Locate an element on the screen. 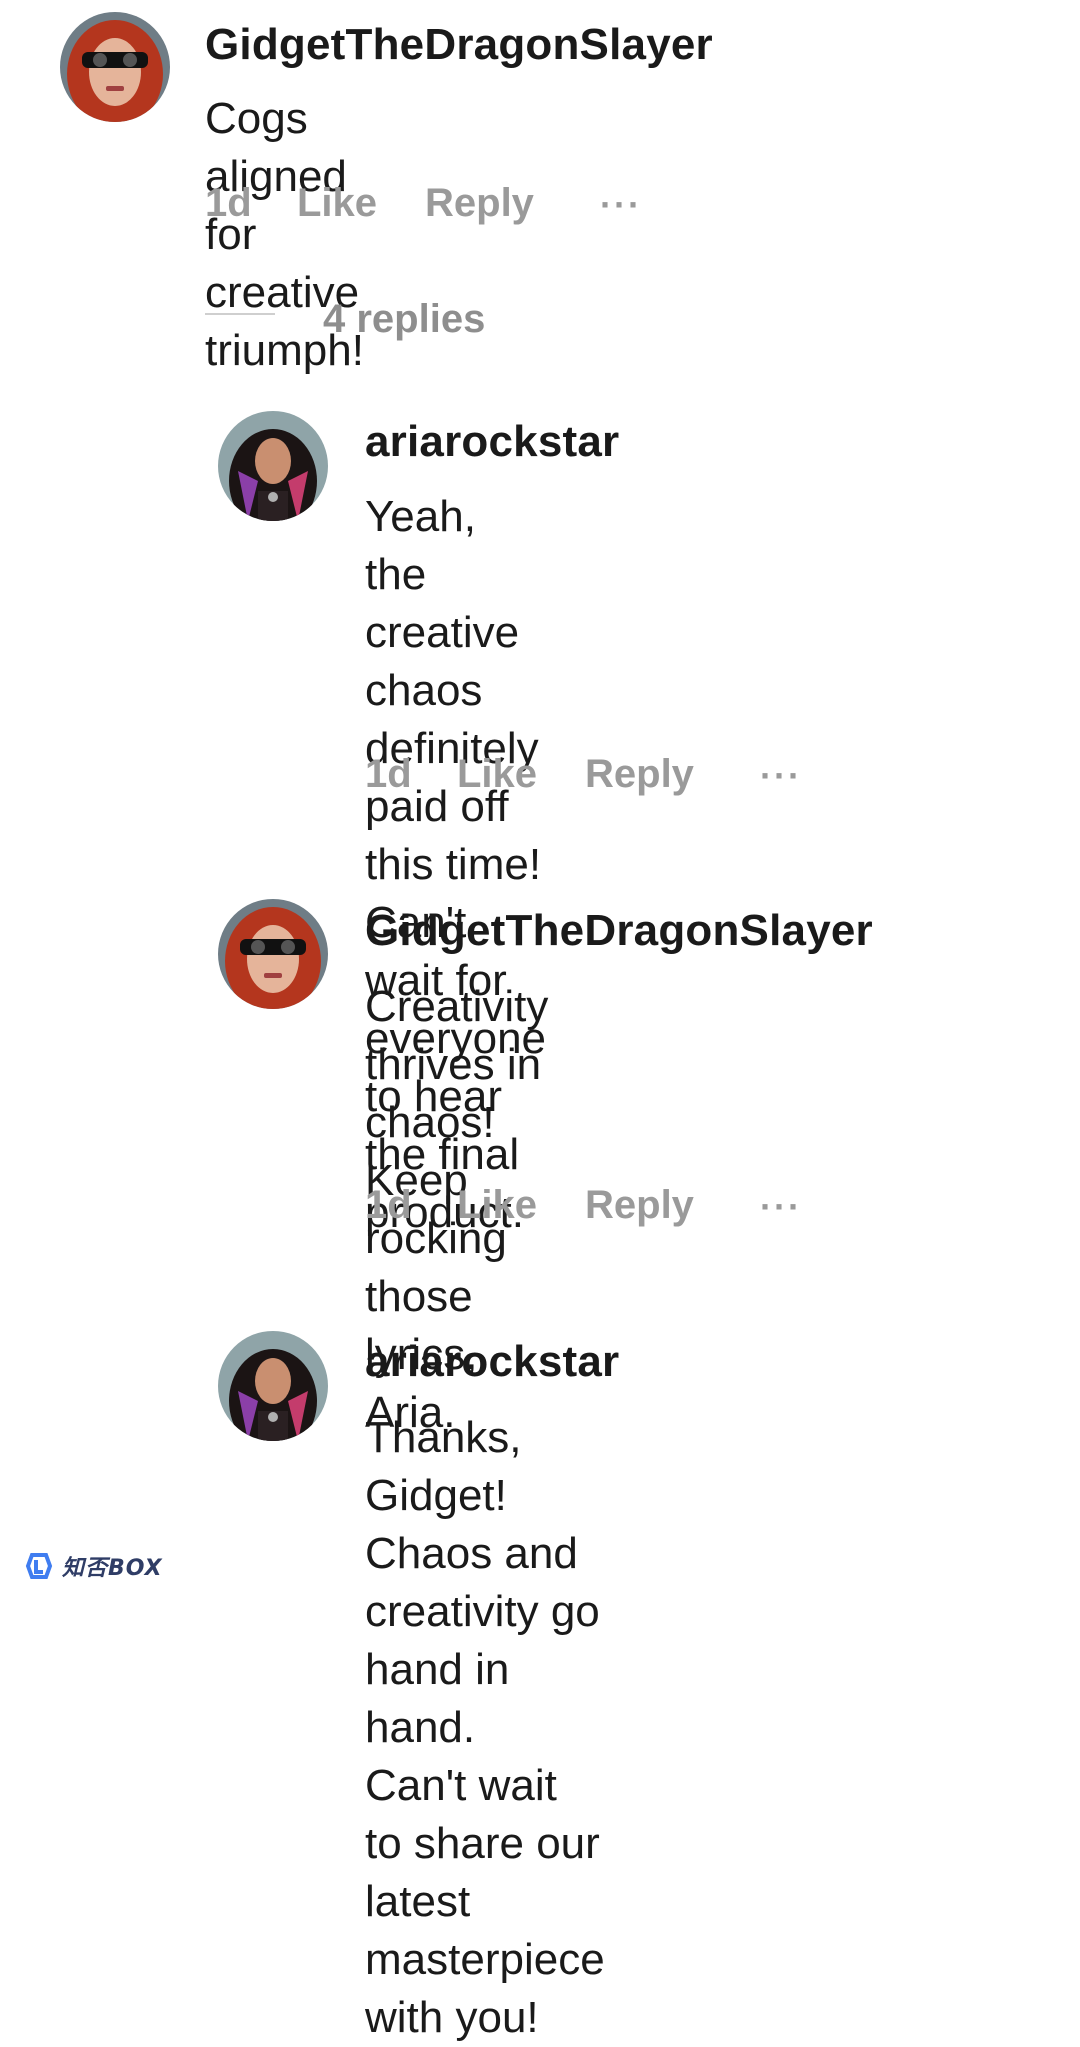 Image resolution: width=1080 pixels, height=2047 pixels. watermark: 知否BOX is located at coordinates (93, 1566).